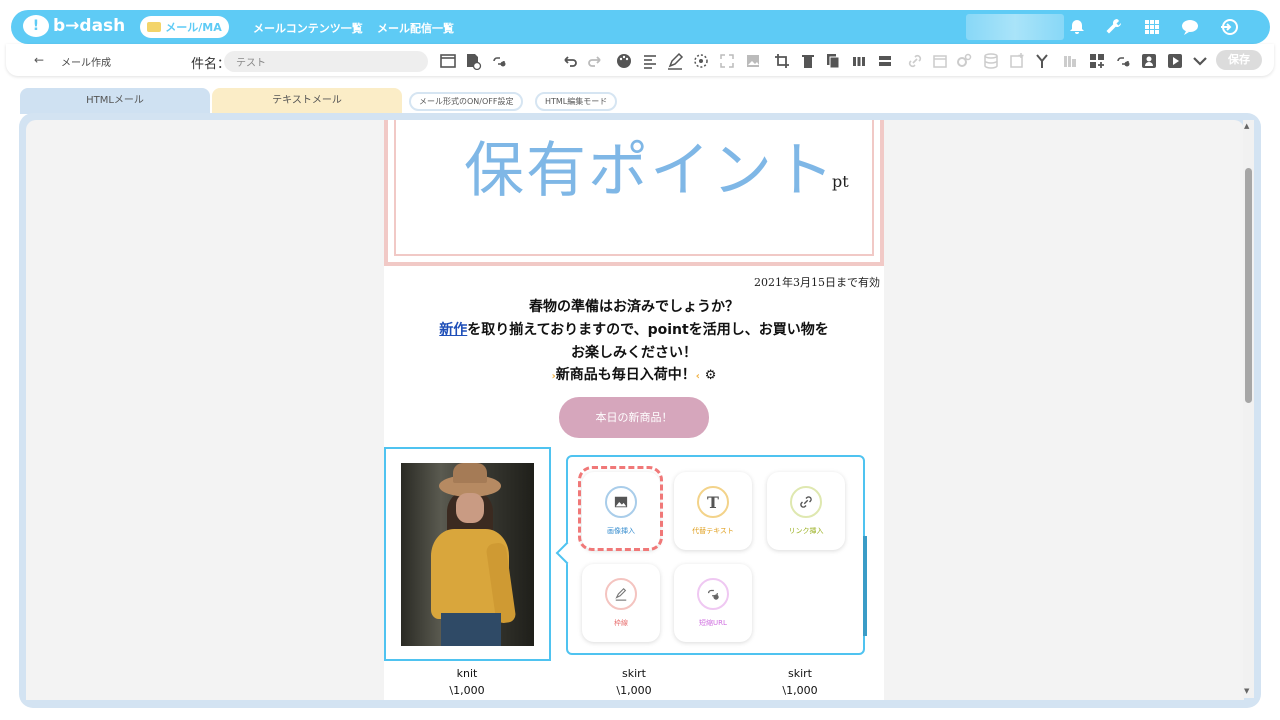 The height and width of the screenshot is (720, 1280). I want to click on logo: ! b→dash, so click(74, 26).